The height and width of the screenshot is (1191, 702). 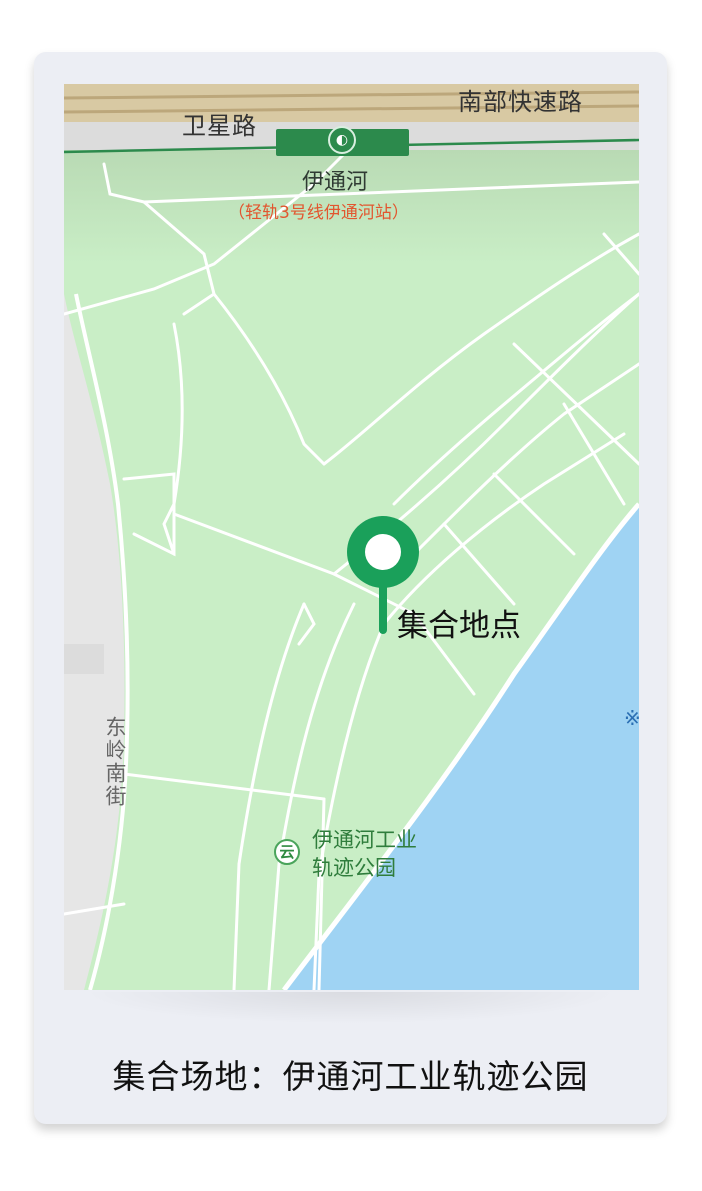 I want to click on south-expressway-label: 南部快速路, so click(x=520, y=102).